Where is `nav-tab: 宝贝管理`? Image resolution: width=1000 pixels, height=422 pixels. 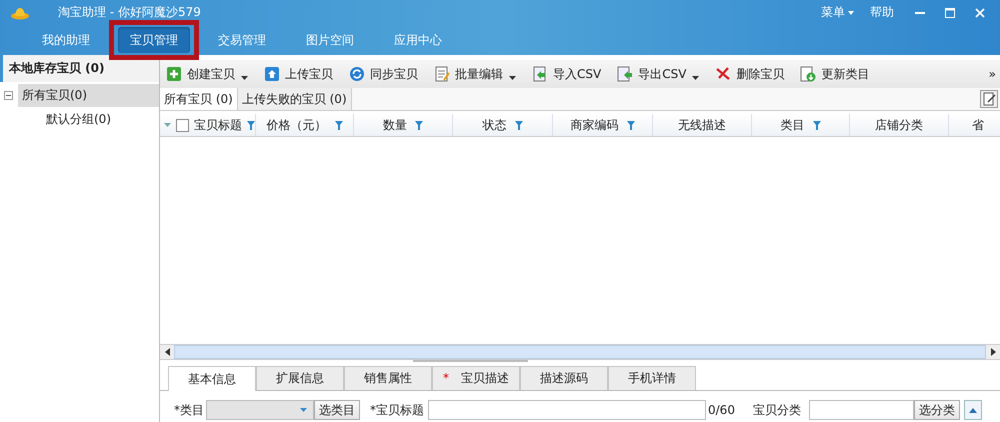
nav-tab: 宝贝管理 is located at coordinates (154, 40).